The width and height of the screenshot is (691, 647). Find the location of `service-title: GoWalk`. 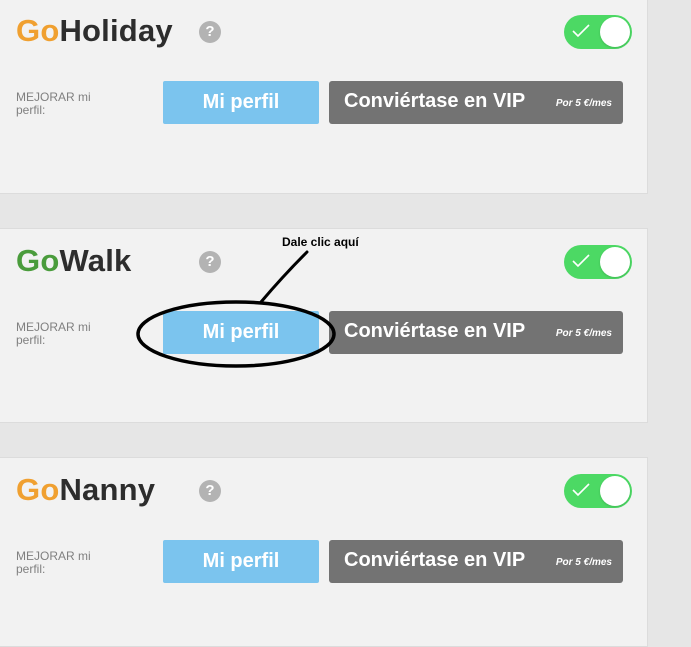

service-title: GoWalk is located at coordinates (73, 261).